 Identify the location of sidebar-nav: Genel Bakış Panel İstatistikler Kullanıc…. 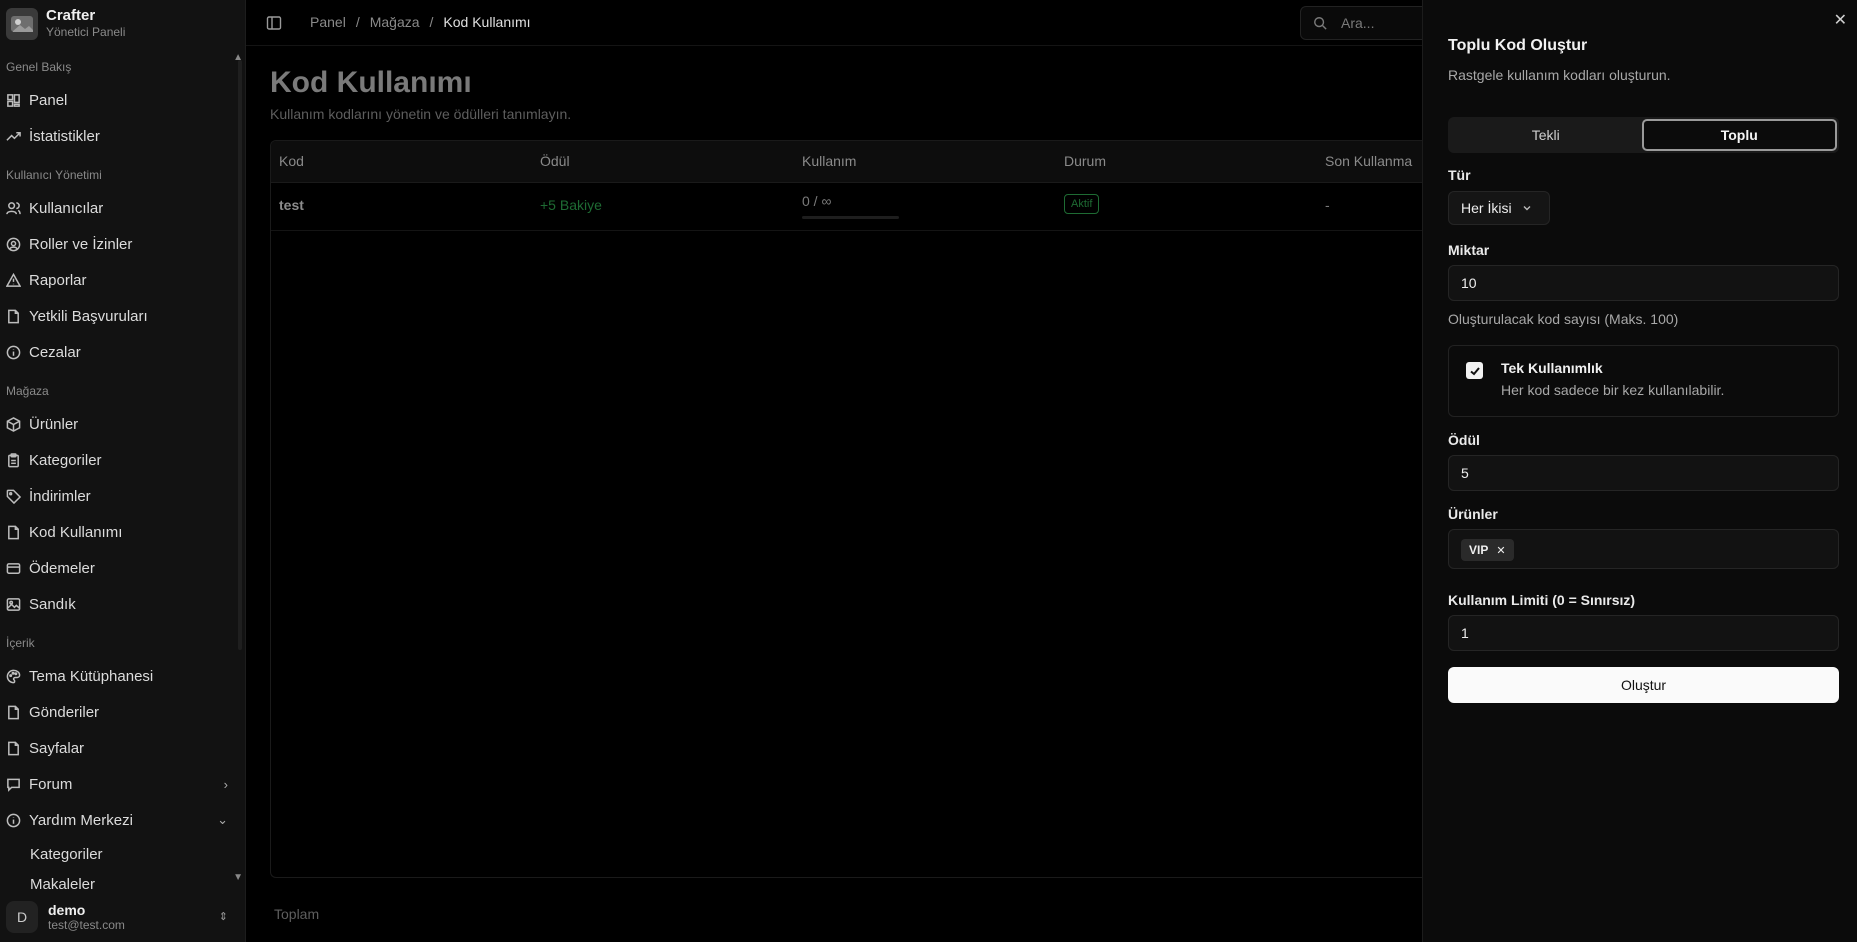
(119, 471).